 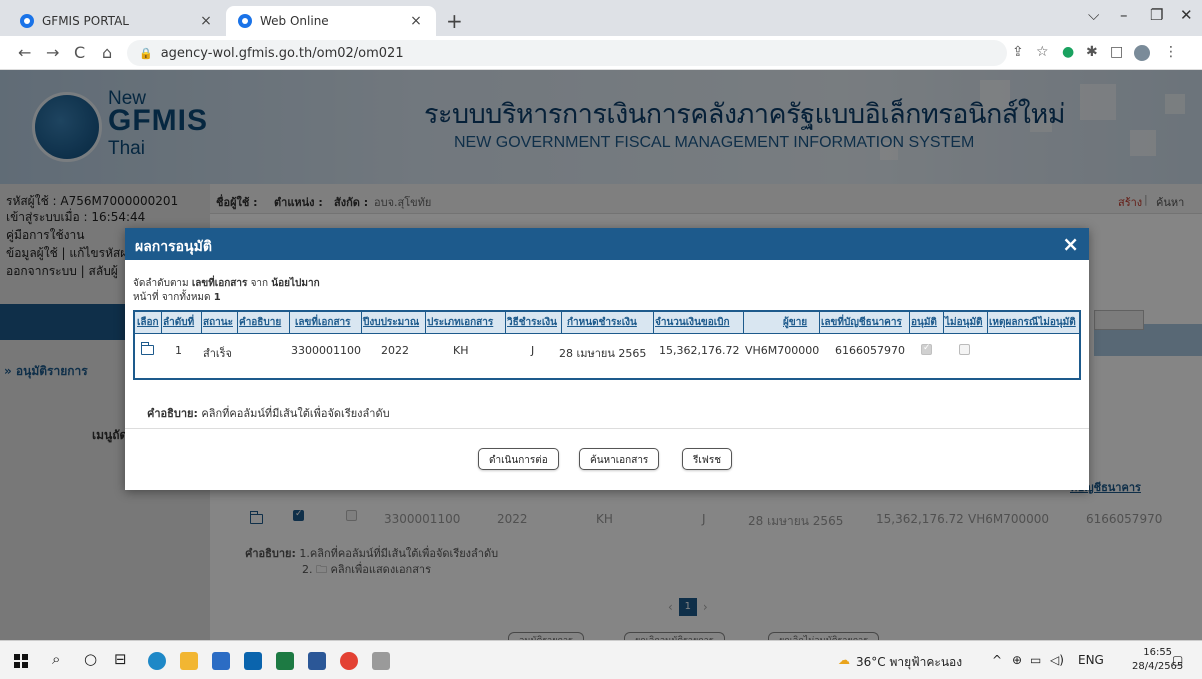 I want to click on close-window-button: ✕, so click(x=1186, y=15).